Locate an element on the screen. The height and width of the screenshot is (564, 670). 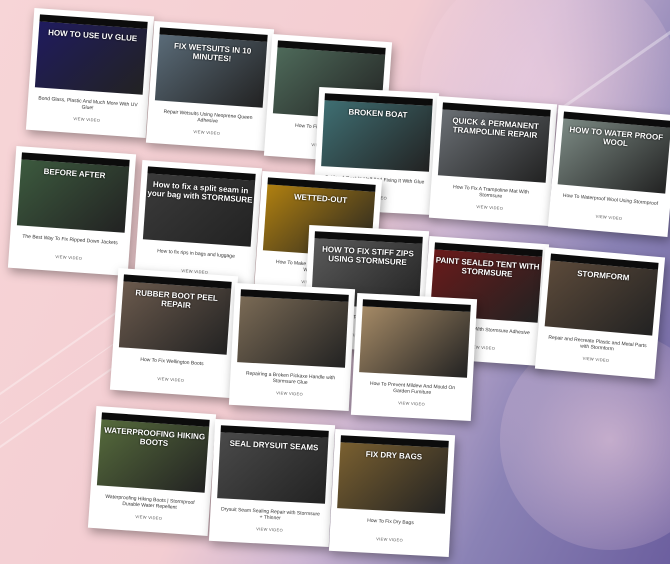
video-thumbnail: BROKEN BOAT is located at coordinates (377, 132).